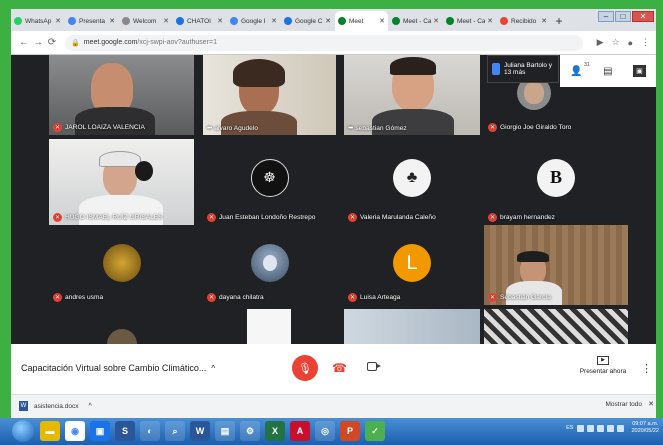 The image size is (663, 445). Describe the element at coordinates (269, 182) in the screenshot. I see `participant-tile: ☸ ✕ Juan Esteban Londoño Restrepo` at that location.